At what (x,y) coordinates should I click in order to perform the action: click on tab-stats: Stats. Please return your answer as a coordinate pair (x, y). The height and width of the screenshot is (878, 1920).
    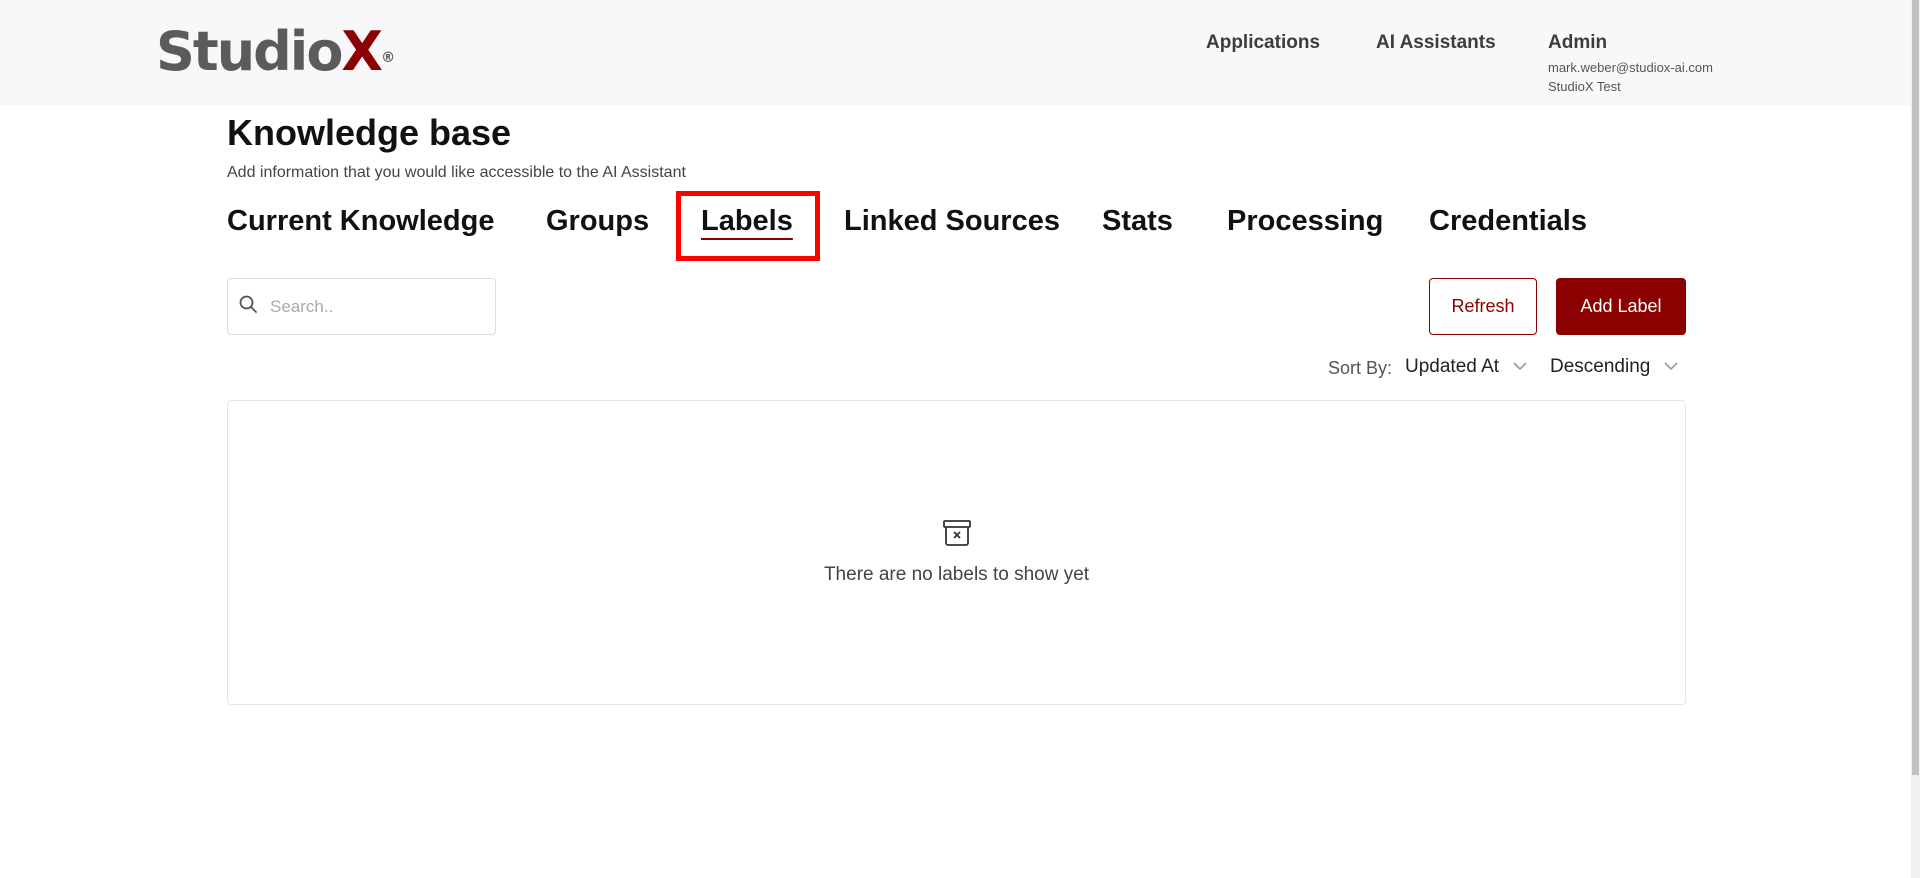
    Looking at the image, I should click on (1137, 221).